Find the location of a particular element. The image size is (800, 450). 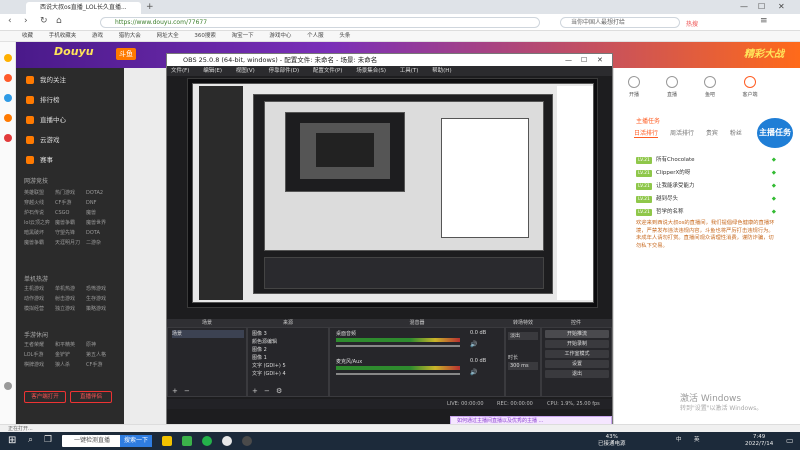

search-icon: ⌕ is located at coordinates (30, 440).